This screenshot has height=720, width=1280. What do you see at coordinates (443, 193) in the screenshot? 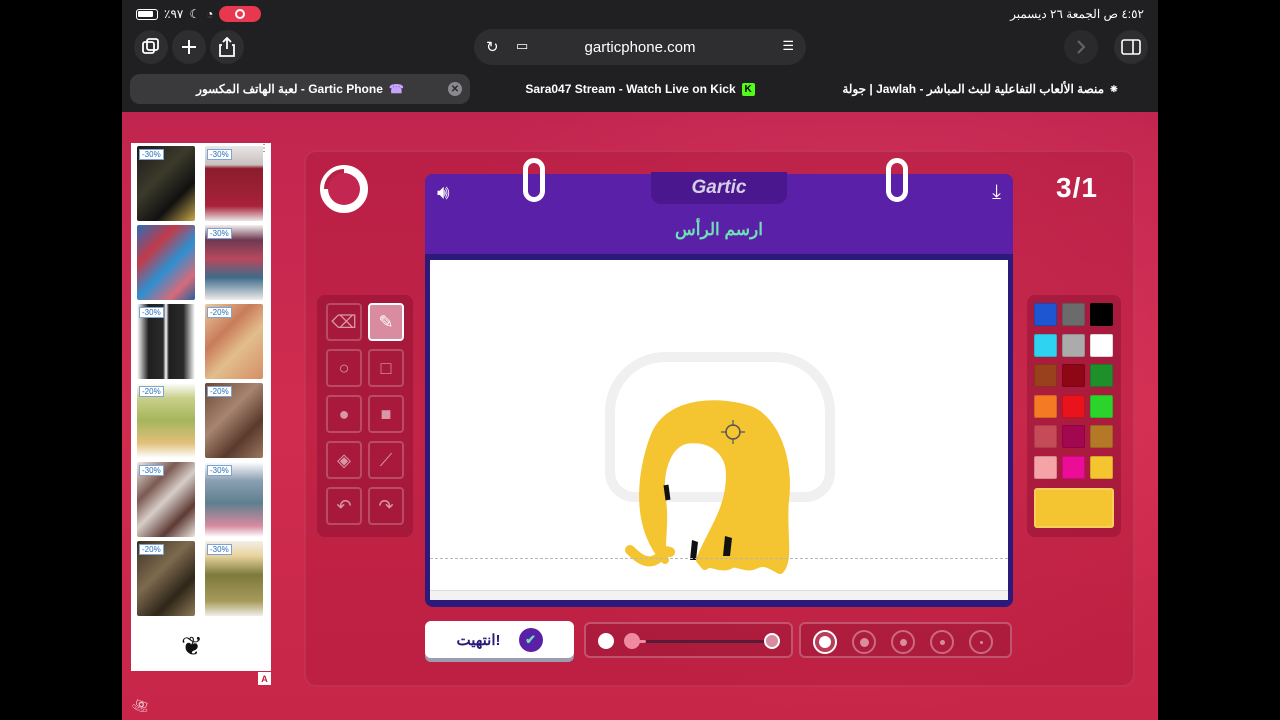
I see `sound-icon: 🔊︎` at bounding box center [443, 193].